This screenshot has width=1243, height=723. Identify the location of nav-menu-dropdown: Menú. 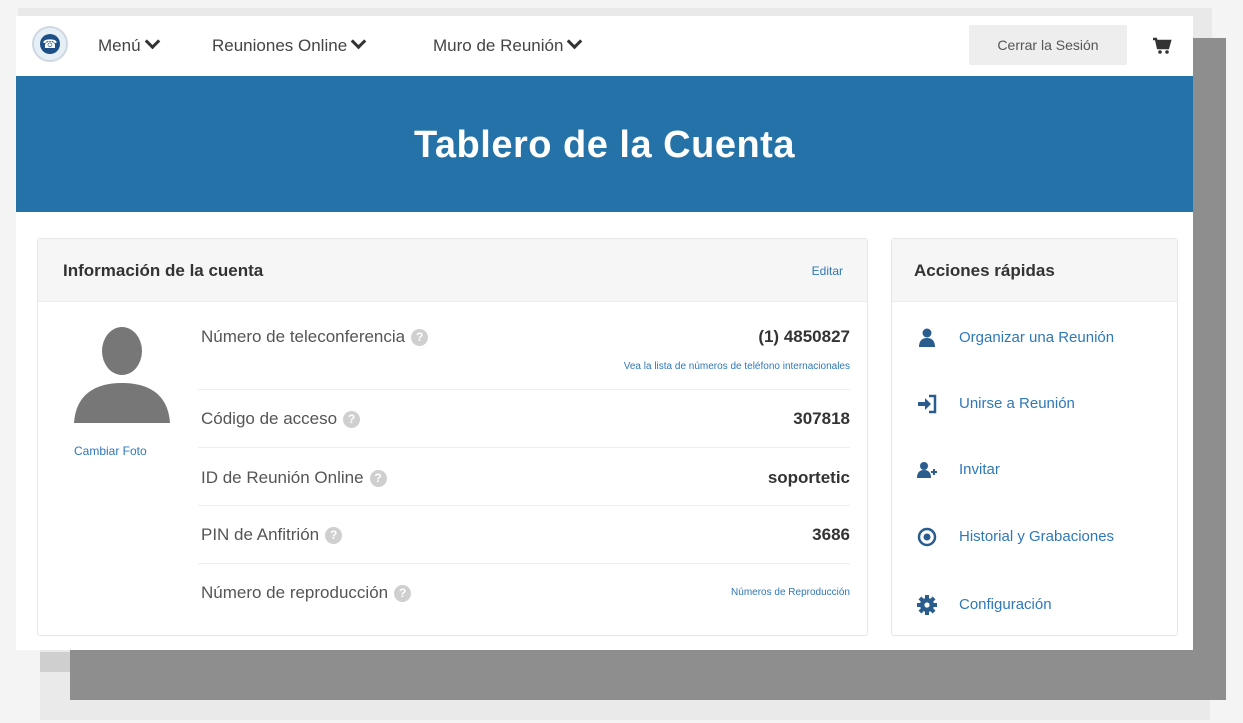
(129, 44).